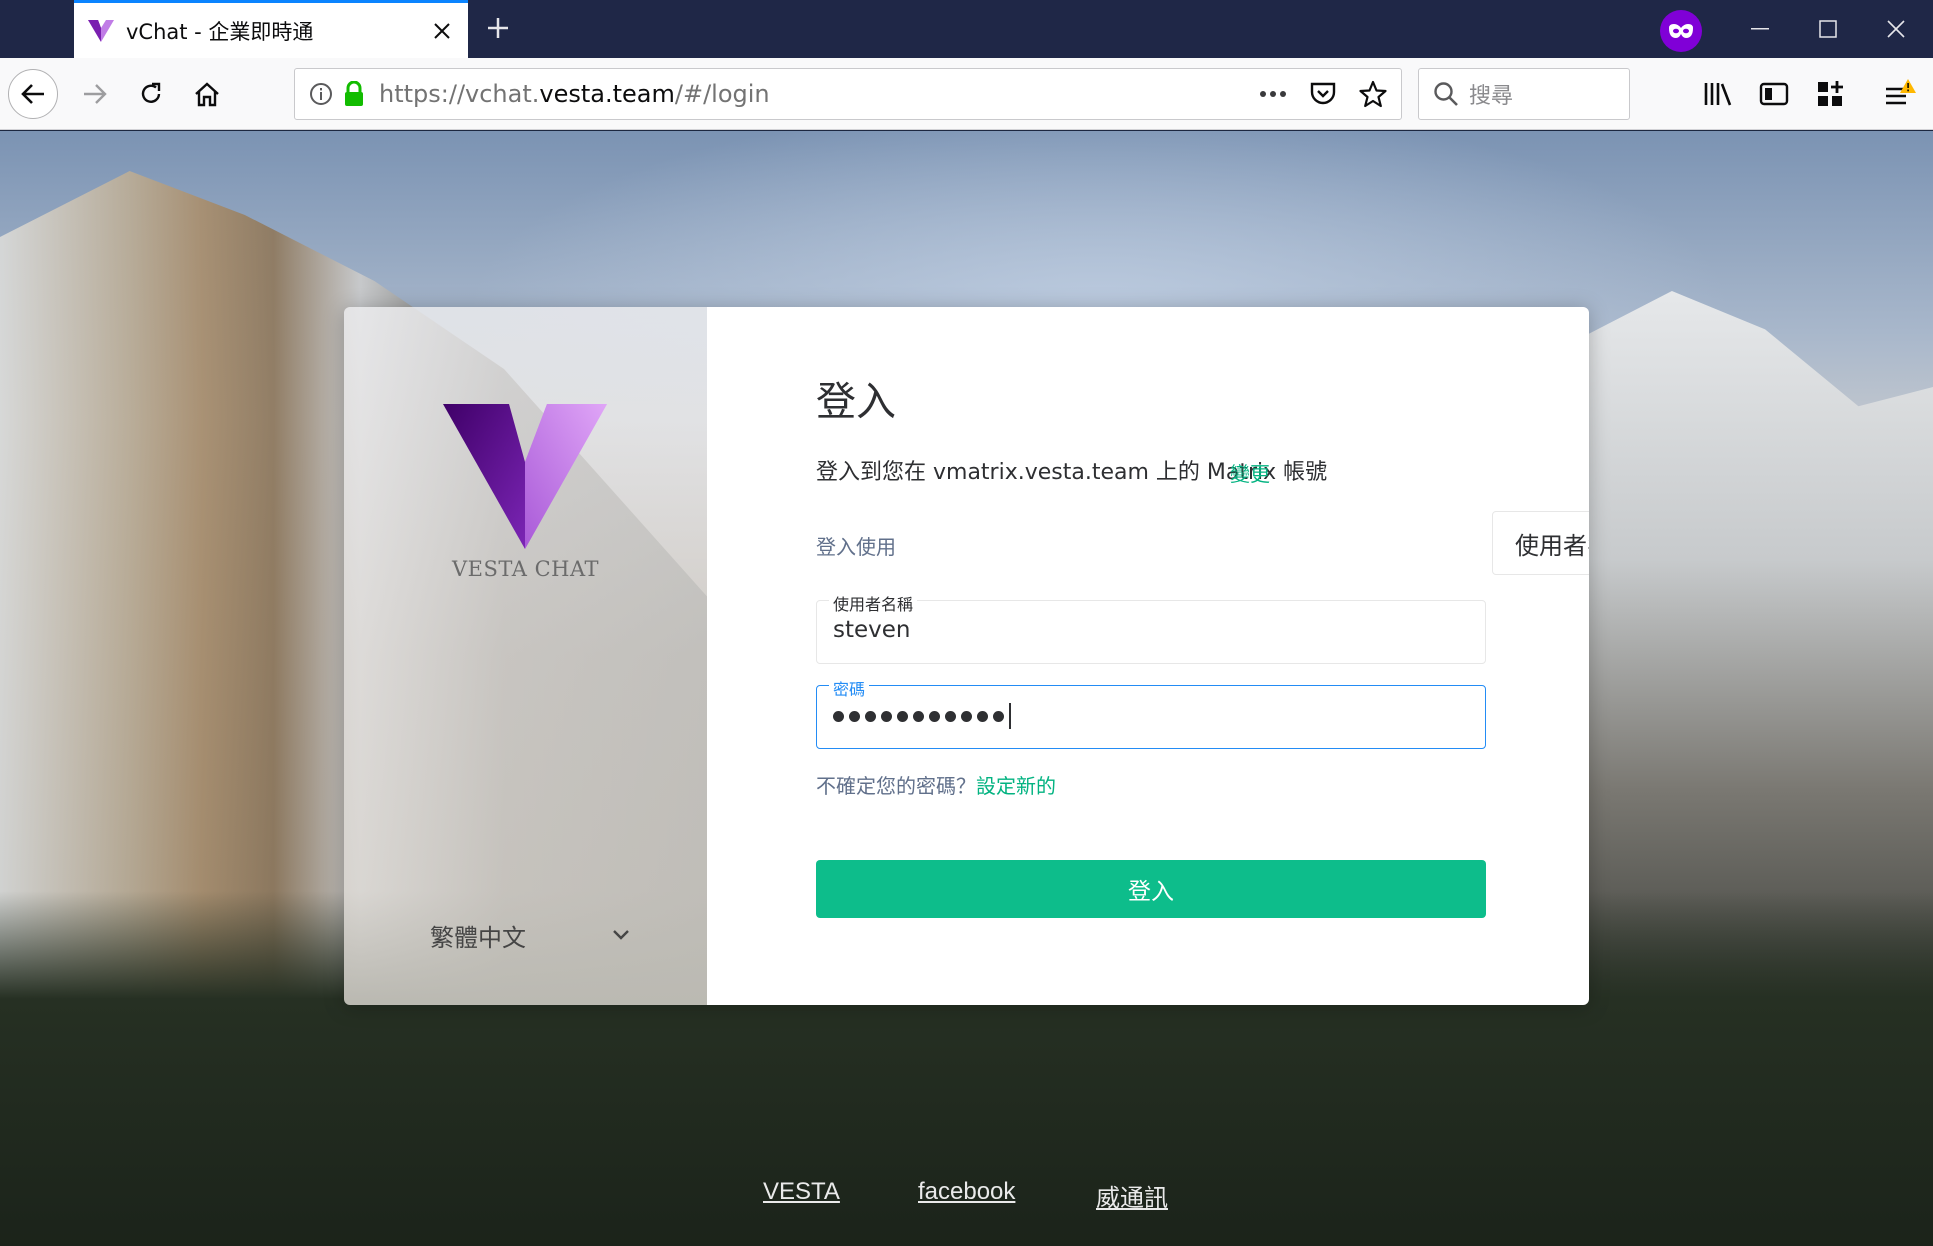 This screenshot has height=1246, width=1933. I want to click on bookmark-star-icon, so click(1373, 94).